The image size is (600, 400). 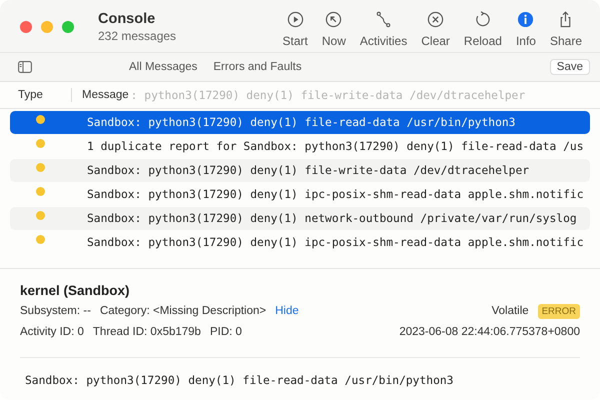 What do you see at coordinates (525, 19) in the screenshot?
I see `info-icon` at bounding box center [525, 19].